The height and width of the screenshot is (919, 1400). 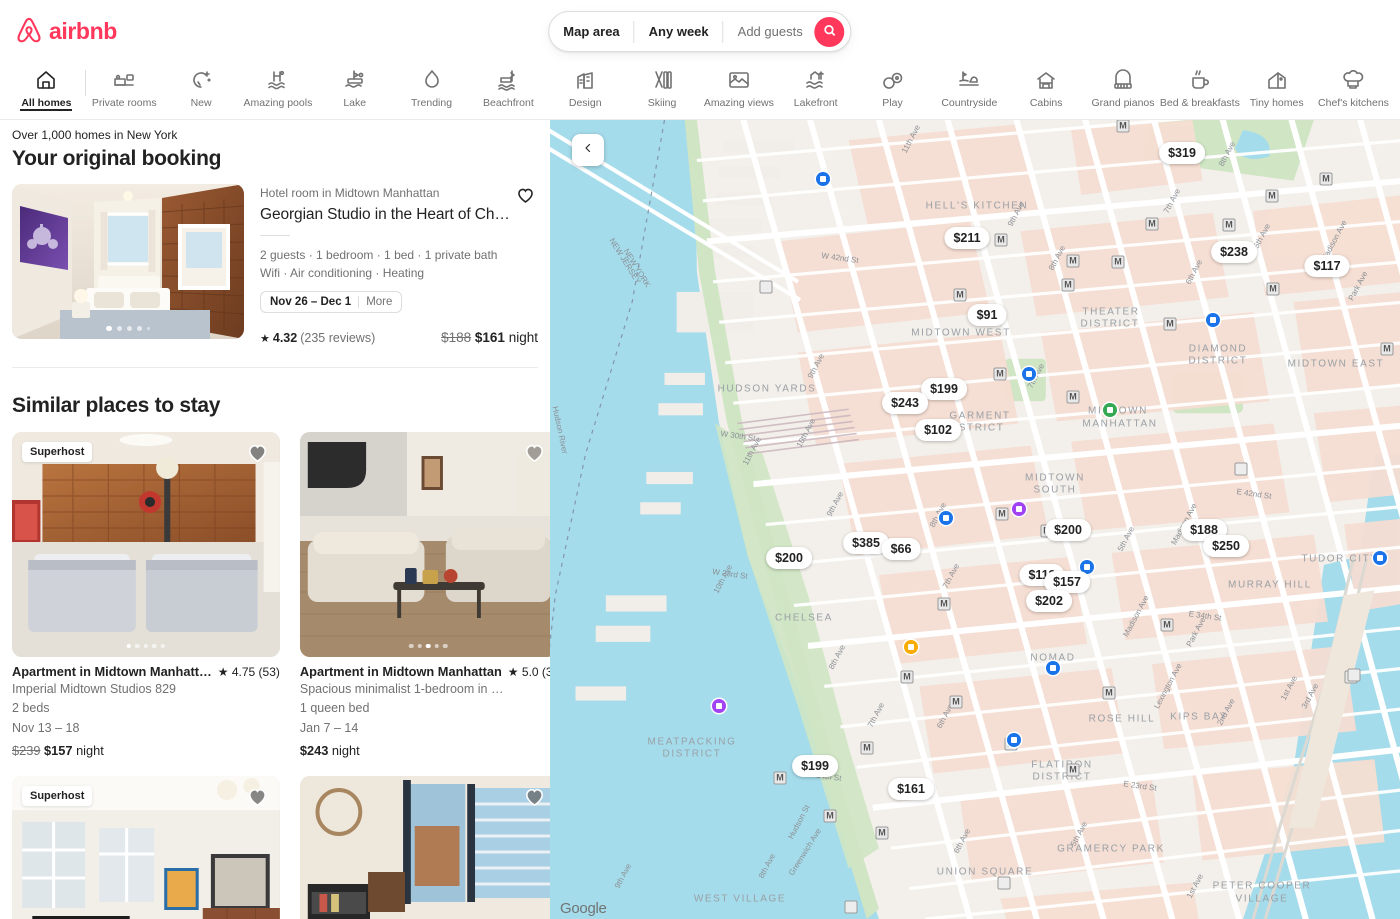 What do you see at coordinates (591, 31) in the screenshot?
I see `search-location-segment: Map area` at bounding box center [591, 31].